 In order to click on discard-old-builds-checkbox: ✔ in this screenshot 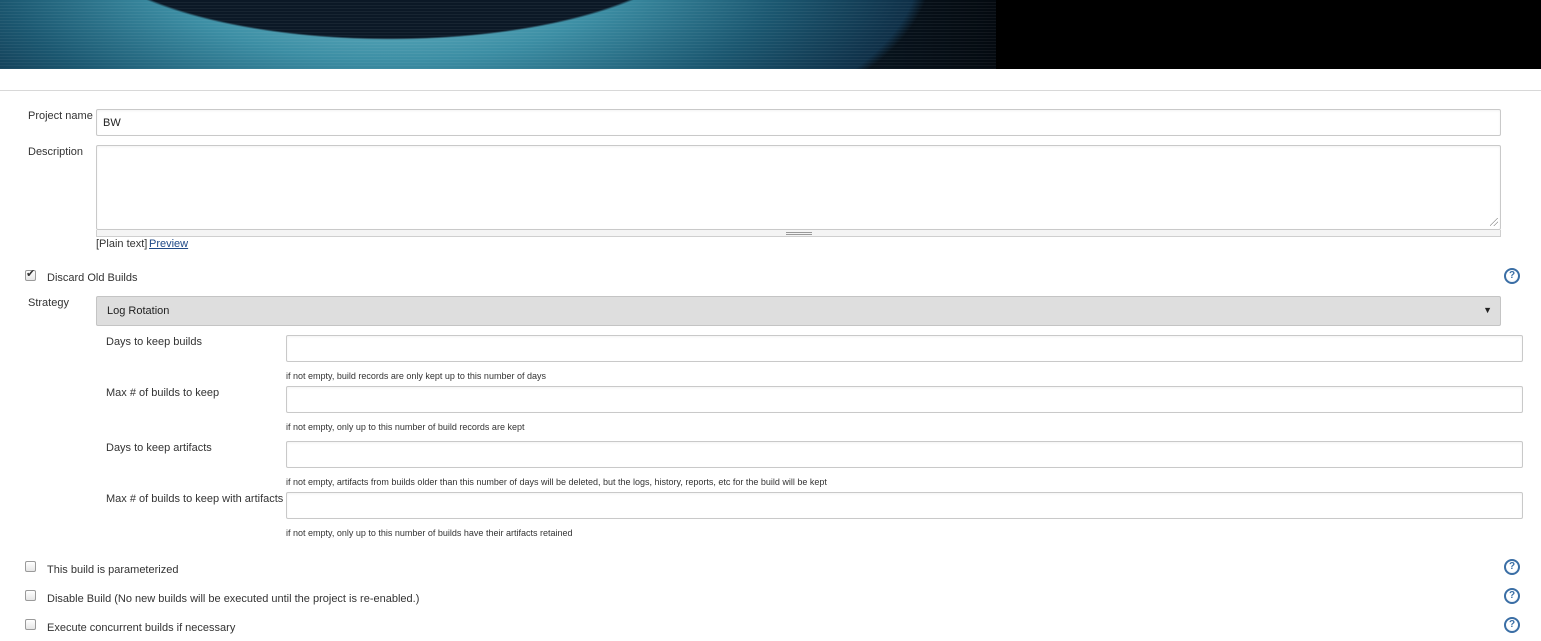, I will do `click(30, 274)`.